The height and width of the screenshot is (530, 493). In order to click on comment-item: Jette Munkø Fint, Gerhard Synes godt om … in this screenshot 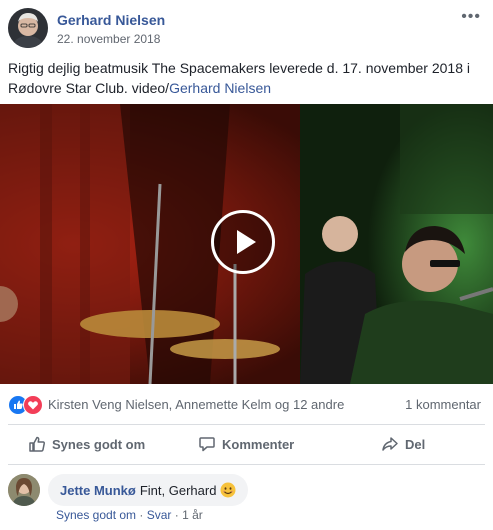, I will do `click(246, 500)`.